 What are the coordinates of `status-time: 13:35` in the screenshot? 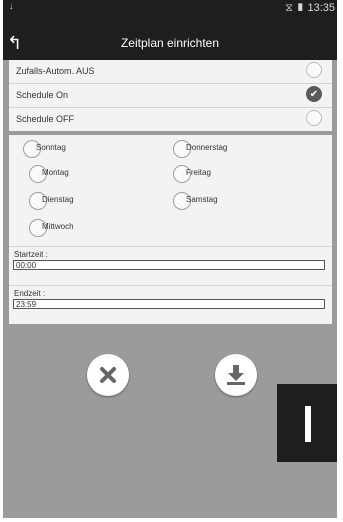 It's located at (321, 8).